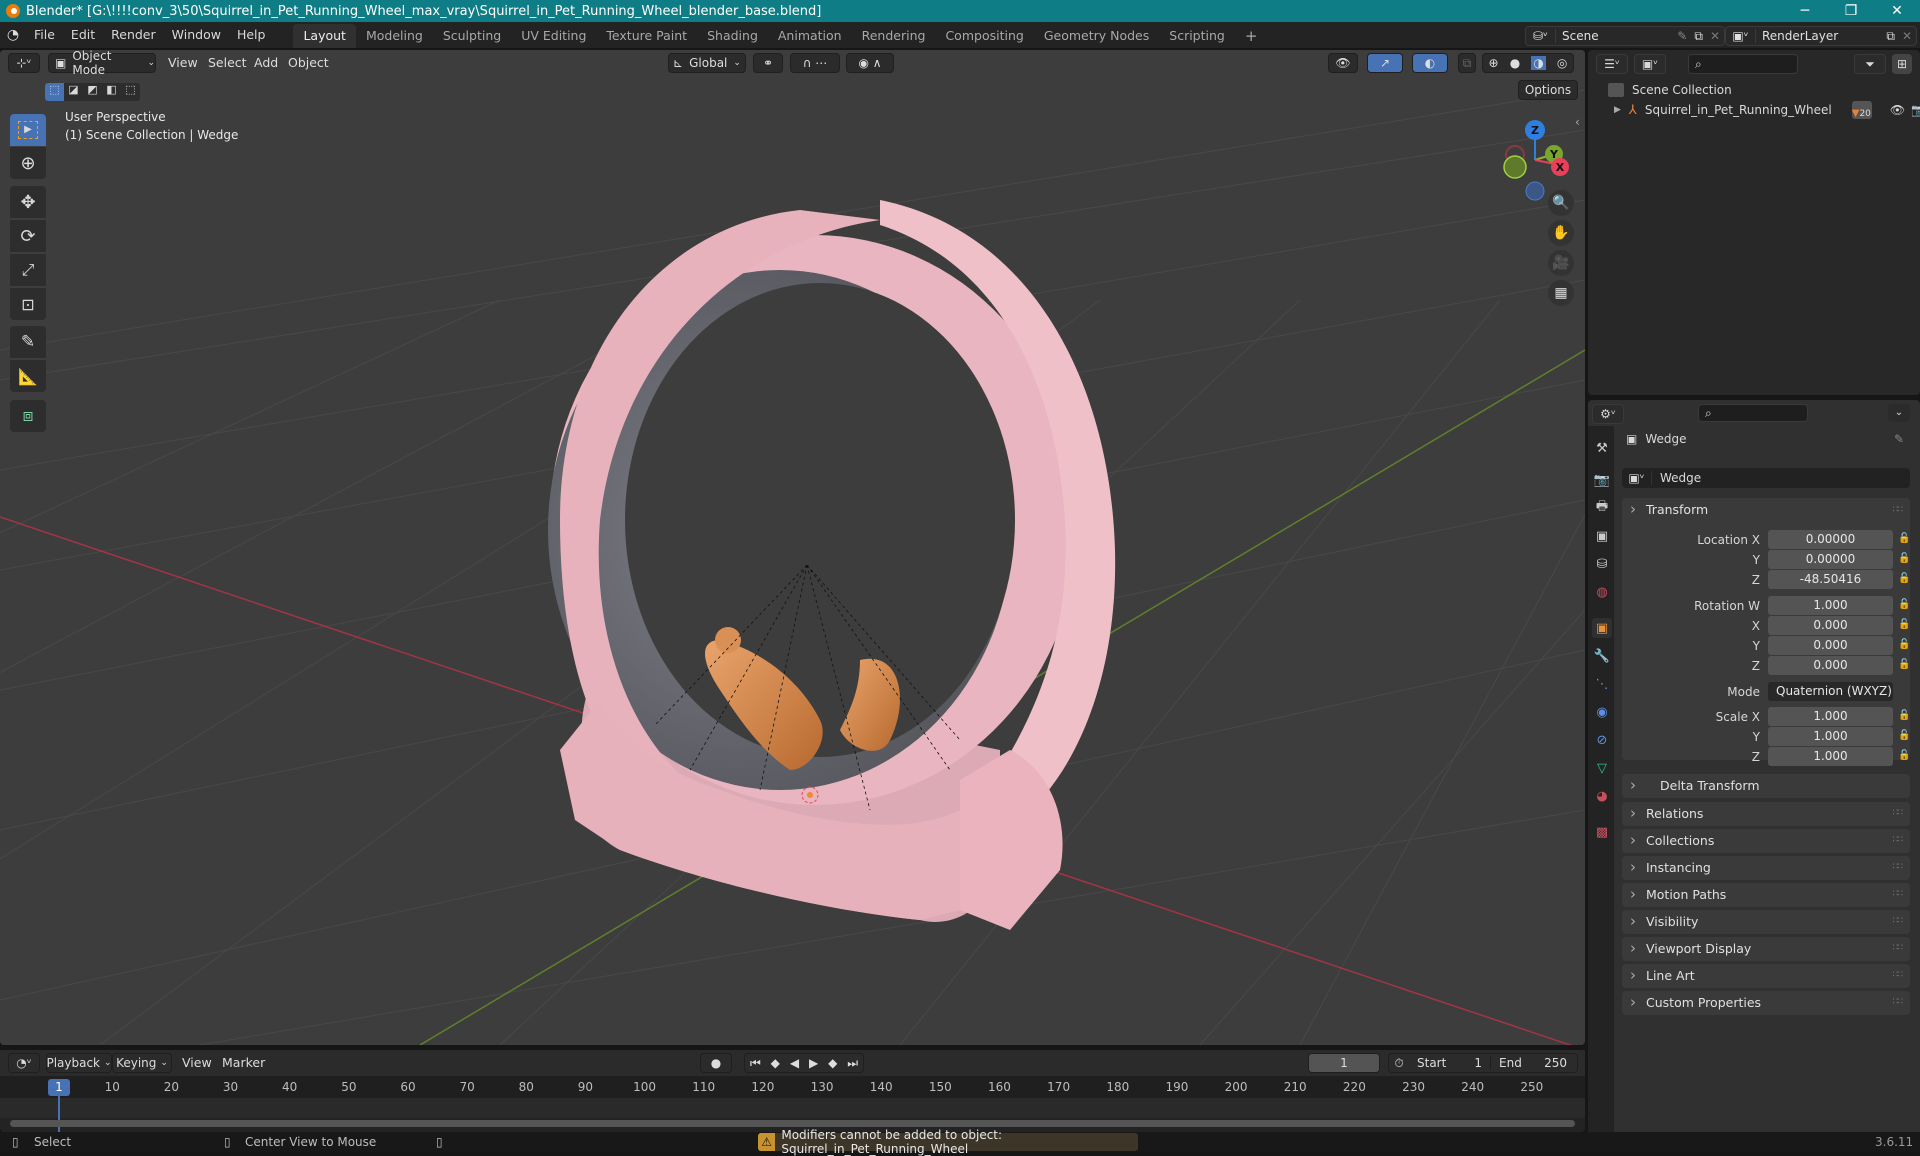 The width and height of the screenshot is (1920, 1156). I want to click on timeline-scrollbar, so click(792, 1123).